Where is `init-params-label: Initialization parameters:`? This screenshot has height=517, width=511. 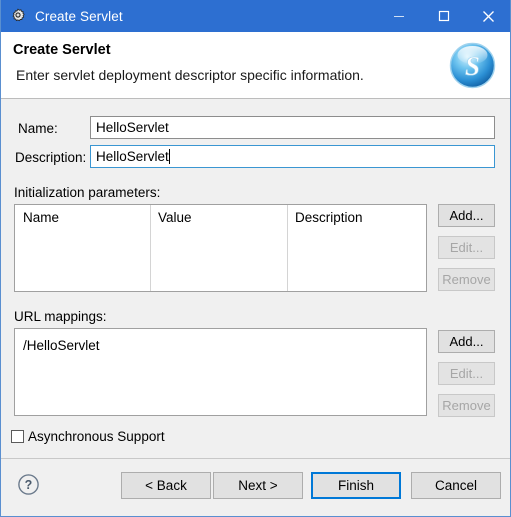
init-params-label: Initialization parameters: is located at coordinates (87, 192).